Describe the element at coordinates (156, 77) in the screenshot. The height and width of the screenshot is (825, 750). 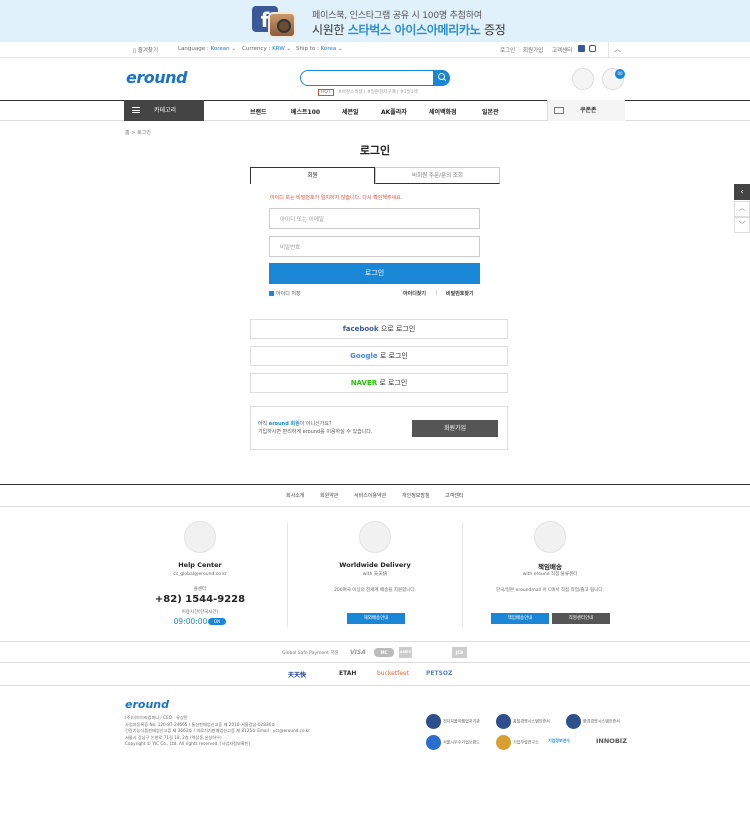
I see `site-logo: eround` at that location.